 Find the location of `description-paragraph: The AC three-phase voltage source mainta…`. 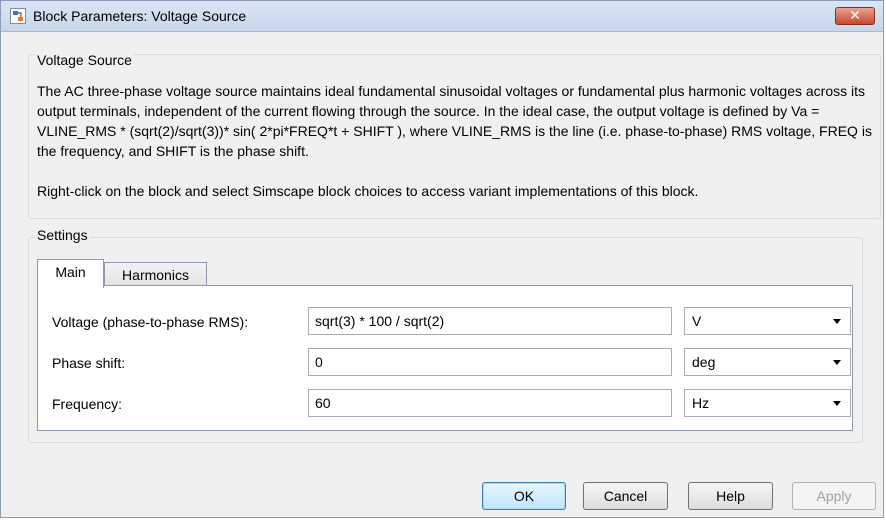

description-paragraph: The AC three-phase voltage source mainta… is located at coordinates (454, 121).